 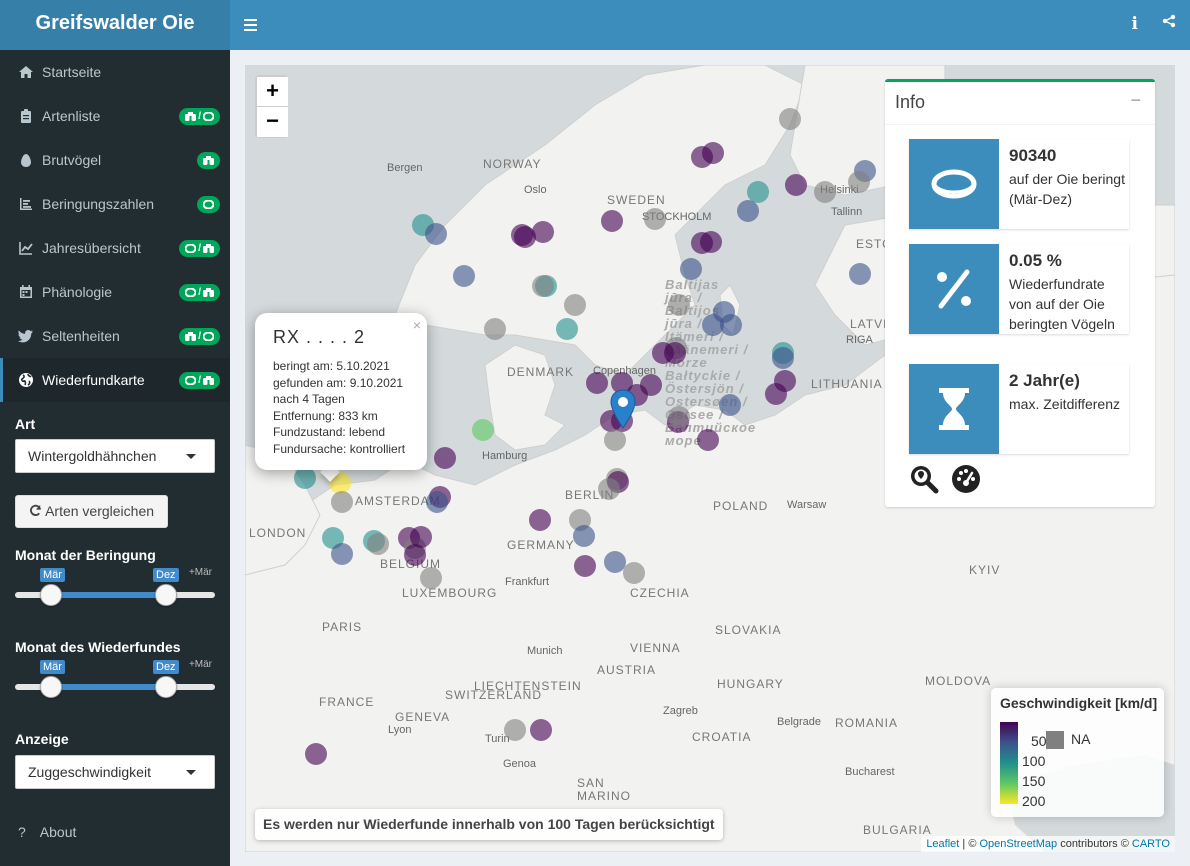 What do you see at coordinates (26, 72) in the screenshot?
I see `home-icon` at bounding box center [26, 72].